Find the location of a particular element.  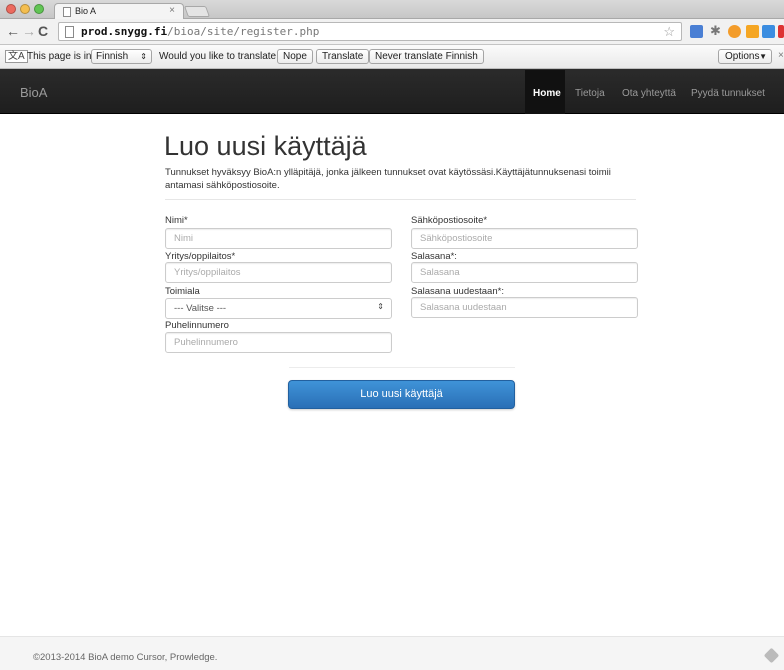

company-field is located at coordinates (278, 272).